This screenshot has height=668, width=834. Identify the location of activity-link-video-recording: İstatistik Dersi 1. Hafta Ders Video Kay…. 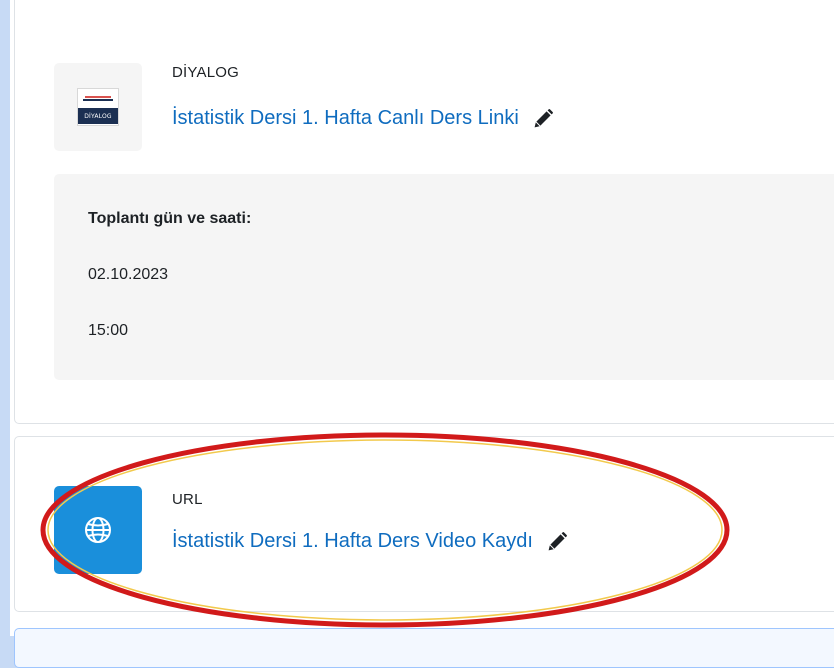
(369, 541).